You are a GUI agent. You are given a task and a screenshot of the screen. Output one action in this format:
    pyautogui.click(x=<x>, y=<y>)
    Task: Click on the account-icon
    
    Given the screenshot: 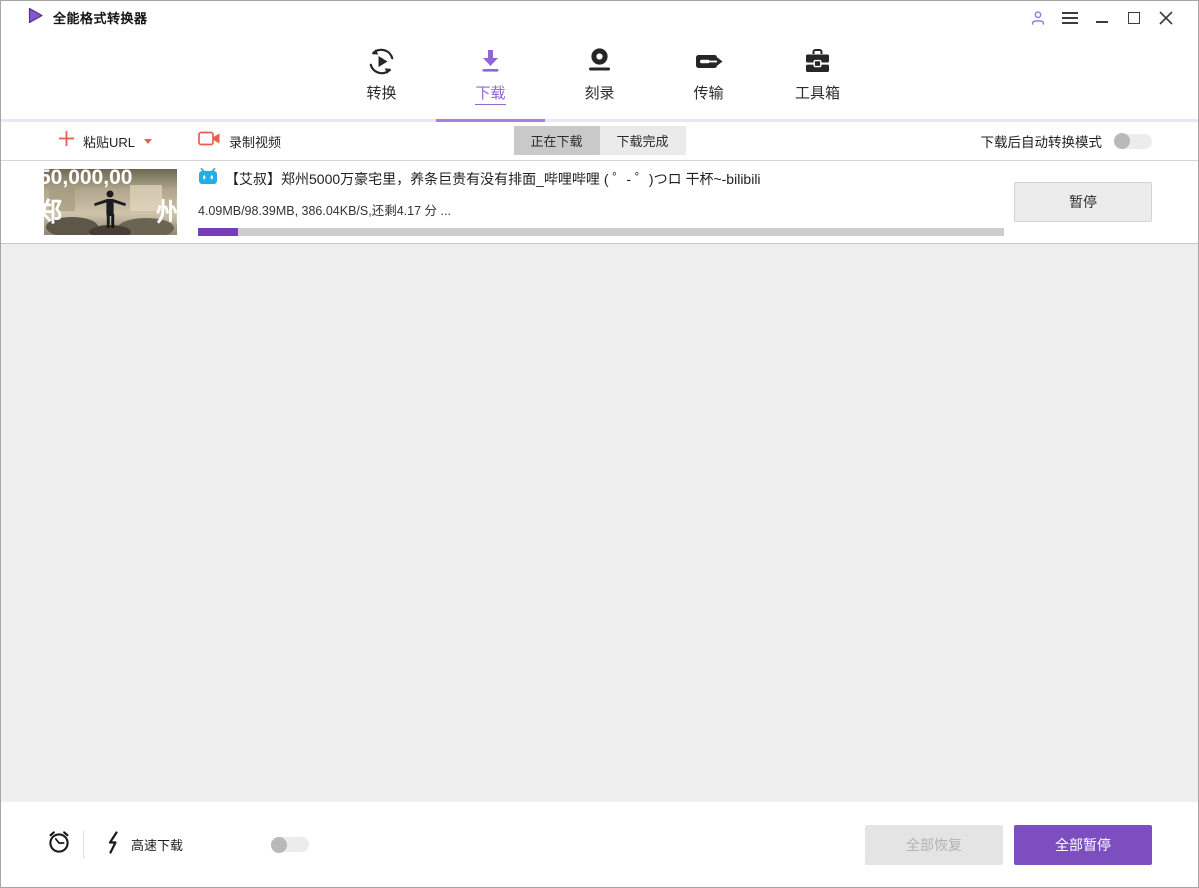 What is the action you would take?
    pyautogui.click(x=1038, y=18)
    